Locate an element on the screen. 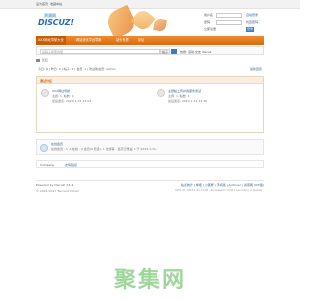 The height and width of the screenshot is (300, 320). forum-name: XXX网址导航 is located at coordinates (61, 91).